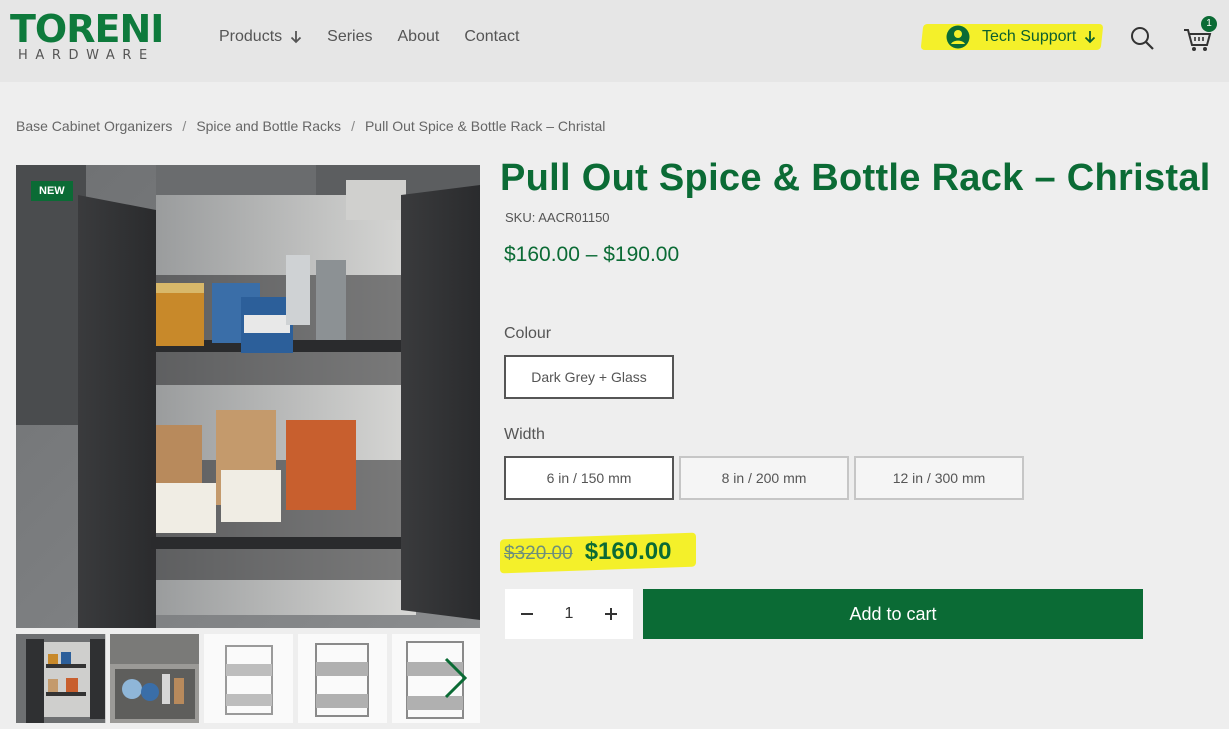 This screenshot has height=729, width=1229. I want to click on search-icon, so click(1142, 38).